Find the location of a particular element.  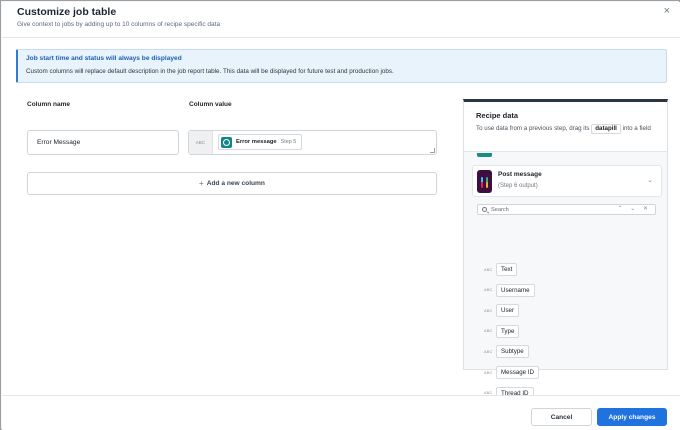

column-value-header: Column value is located at coordinates (210, 104).